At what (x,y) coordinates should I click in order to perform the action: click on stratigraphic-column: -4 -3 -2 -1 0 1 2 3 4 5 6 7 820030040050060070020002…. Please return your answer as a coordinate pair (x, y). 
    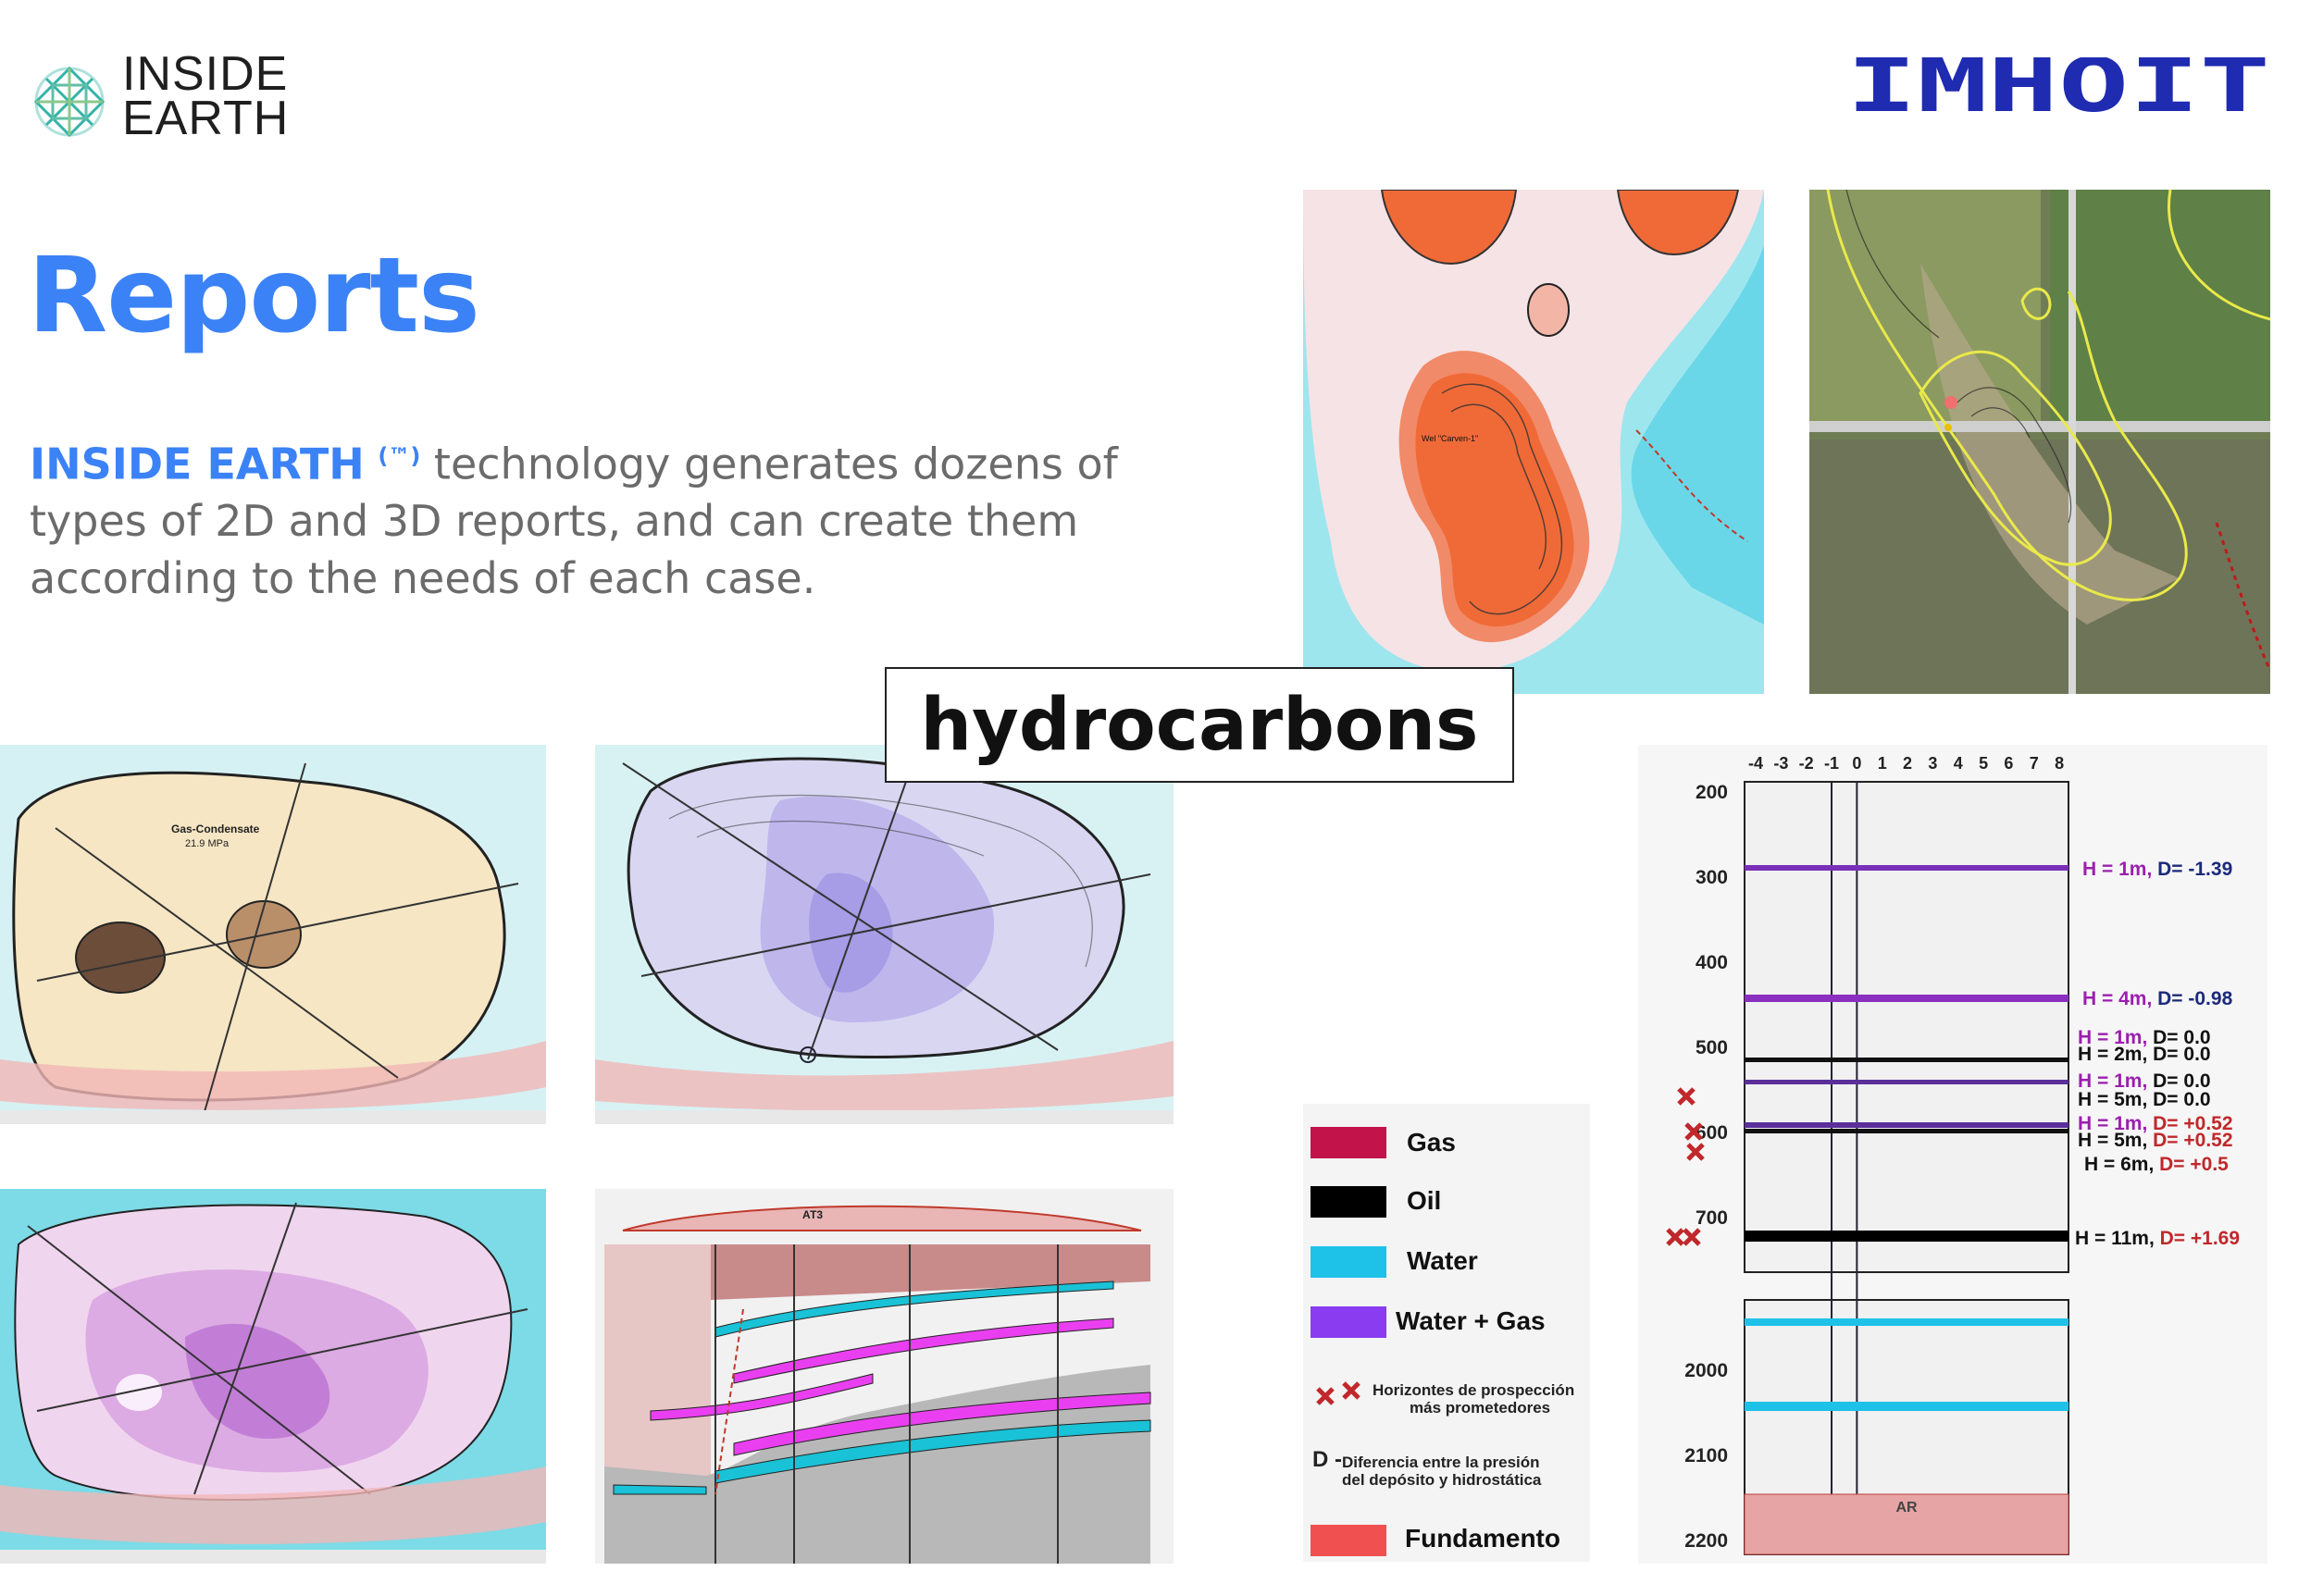
    Looking at the image, I should click on (1952, 1154).